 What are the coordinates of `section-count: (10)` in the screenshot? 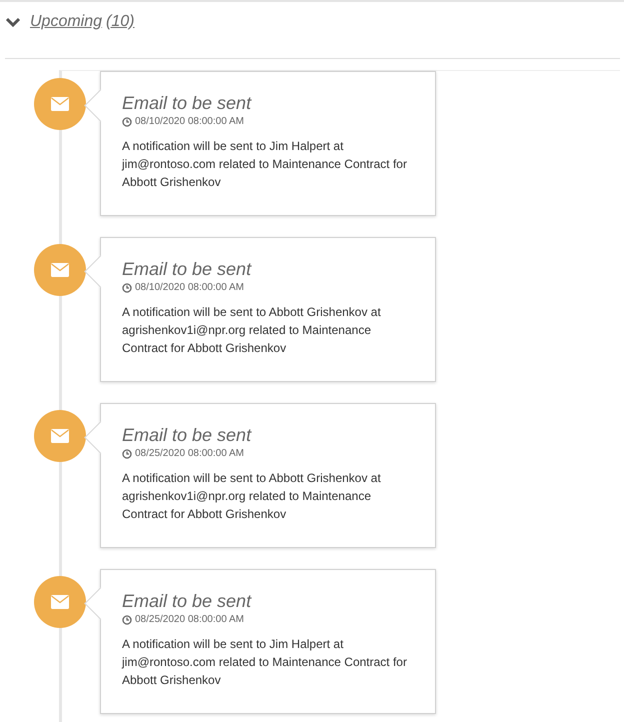 It's located at (120, 22).